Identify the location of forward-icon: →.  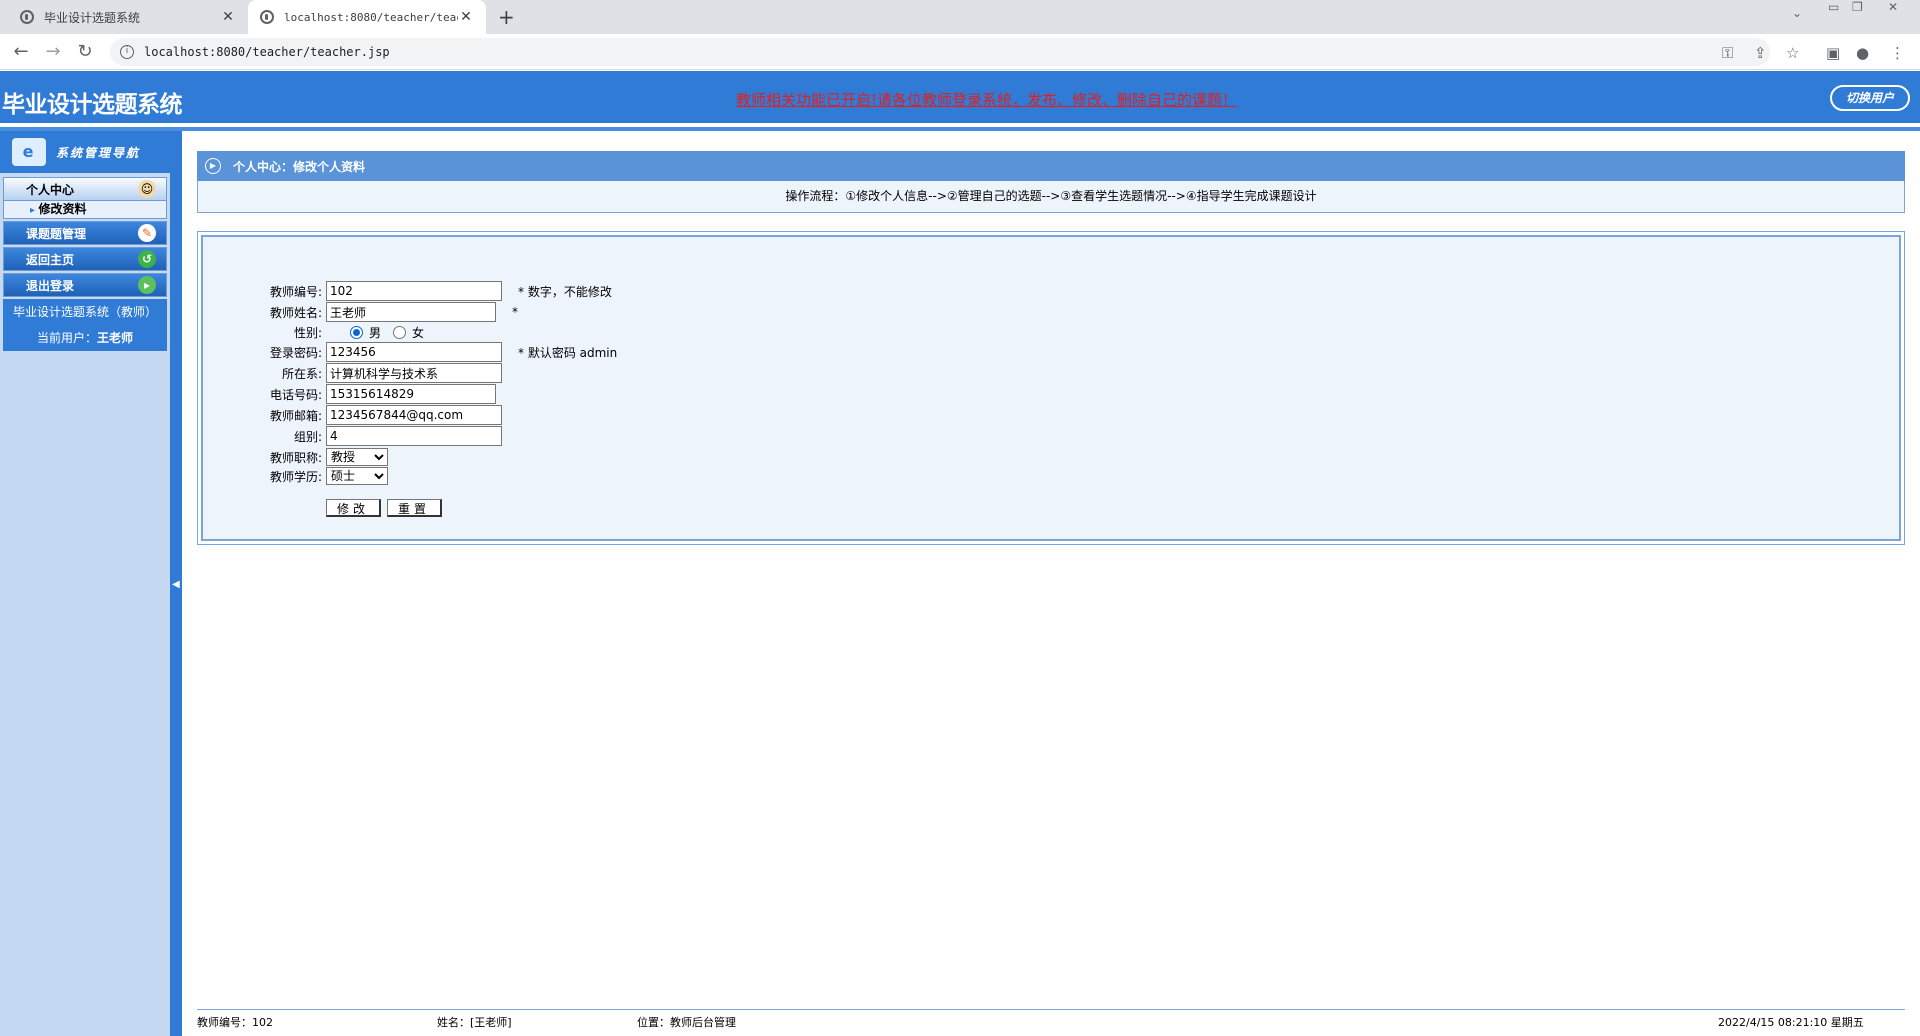
(53, 52).